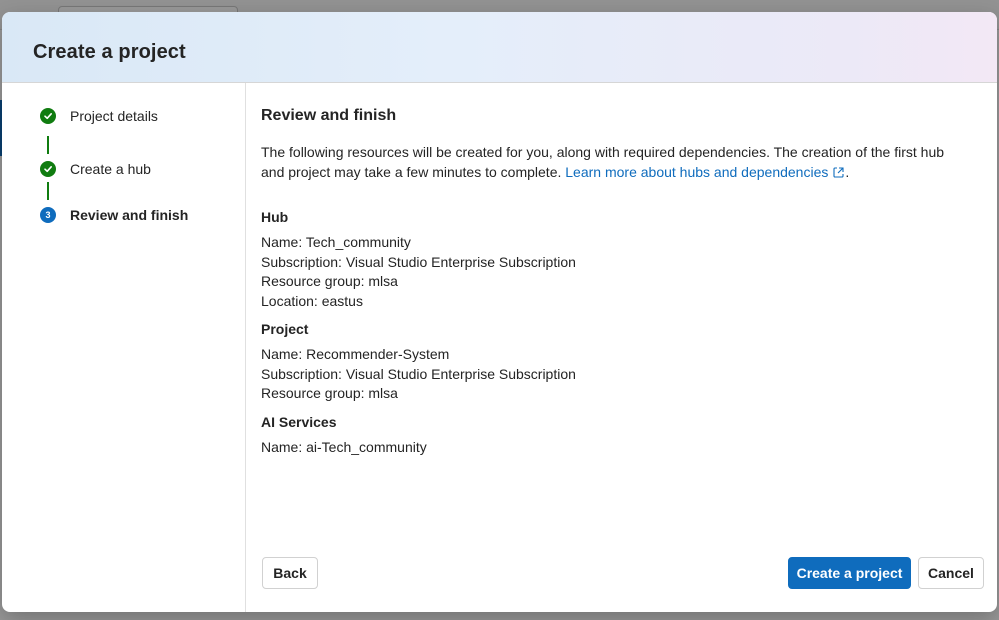 The height and width of the screenshot is (620, 999). I want to click on cancel-button: Cancel, so click(951, 573).